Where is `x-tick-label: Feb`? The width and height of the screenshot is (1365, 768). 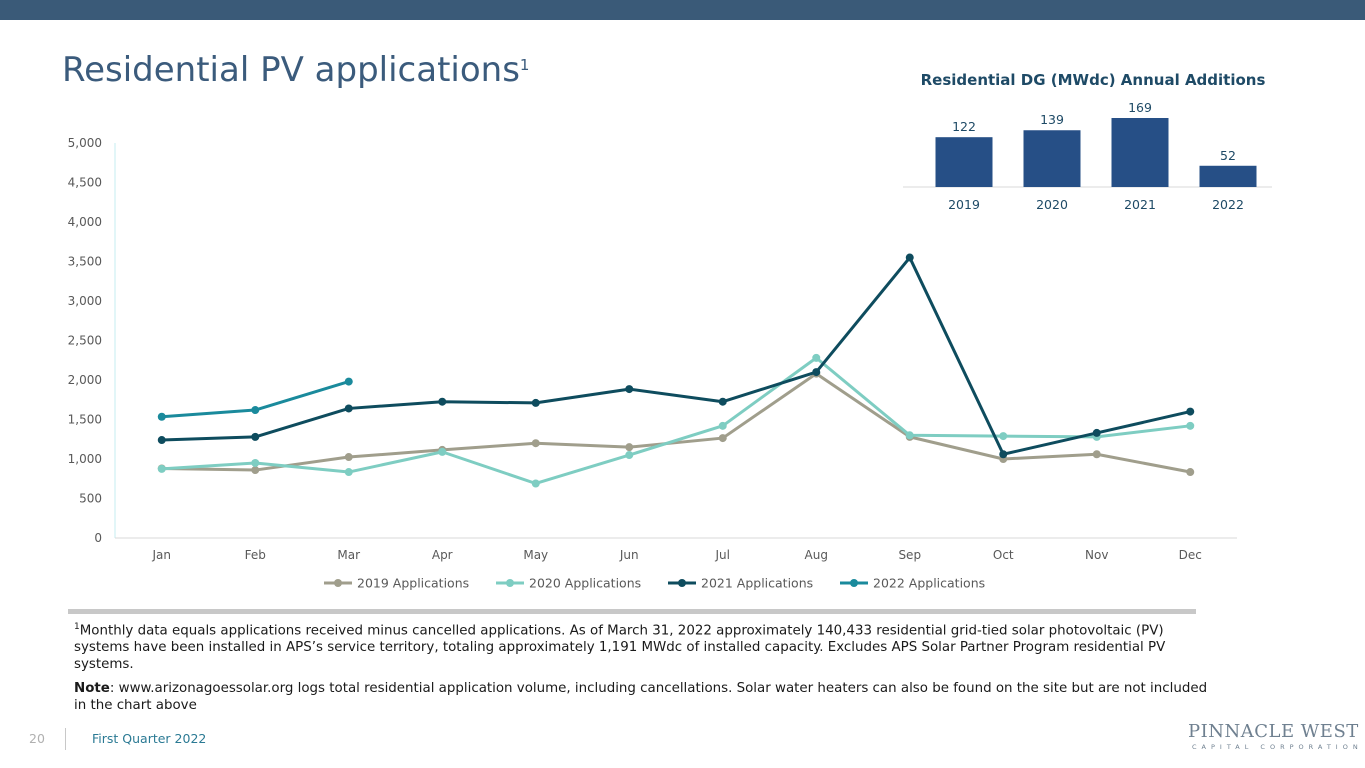
x-tick-label: Feb is located at coordinates (255, 555).